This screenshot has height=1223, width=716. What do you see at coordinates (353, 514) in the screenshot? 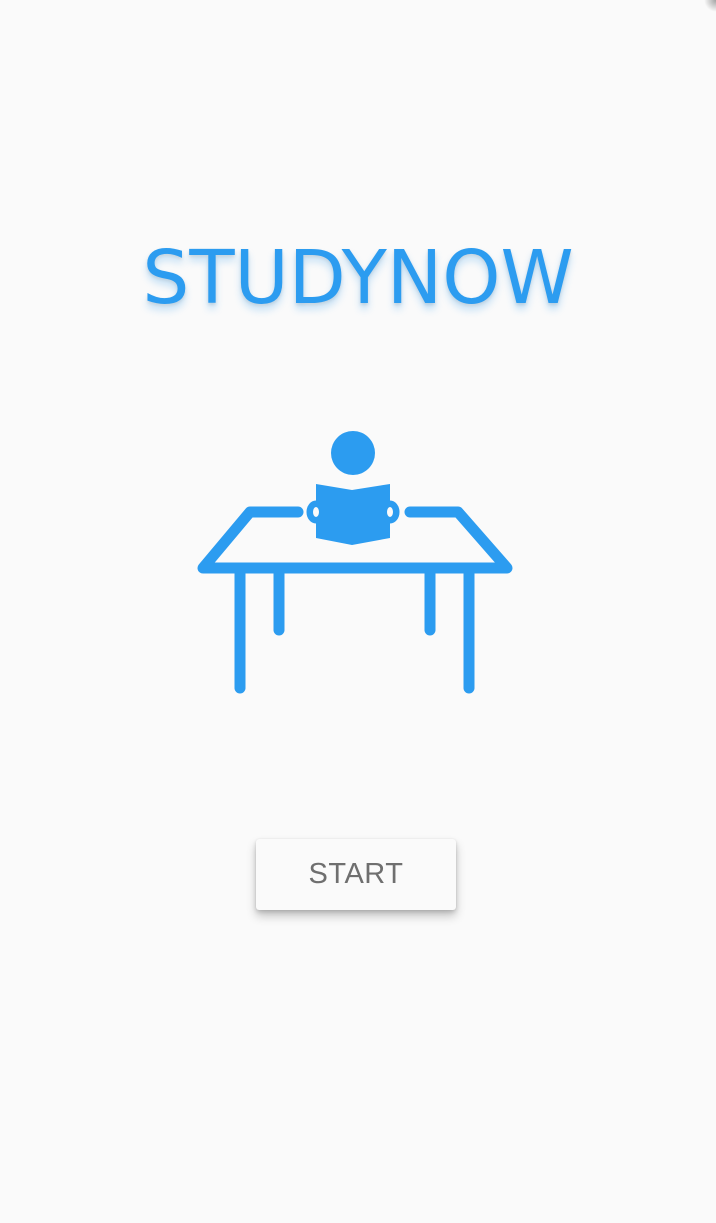
I see `book-icon` at bounding box center [353, 514].